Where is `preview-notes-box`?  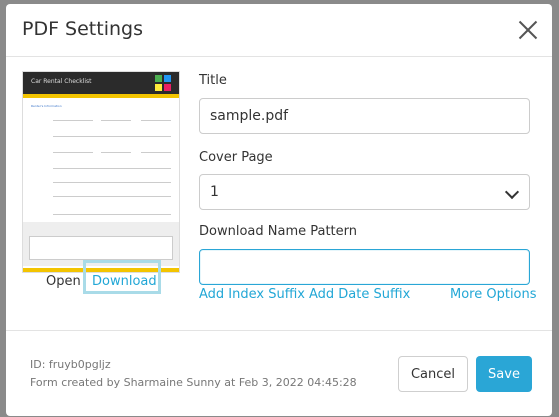 preview-notes-box is located at coordinates (101, 248).